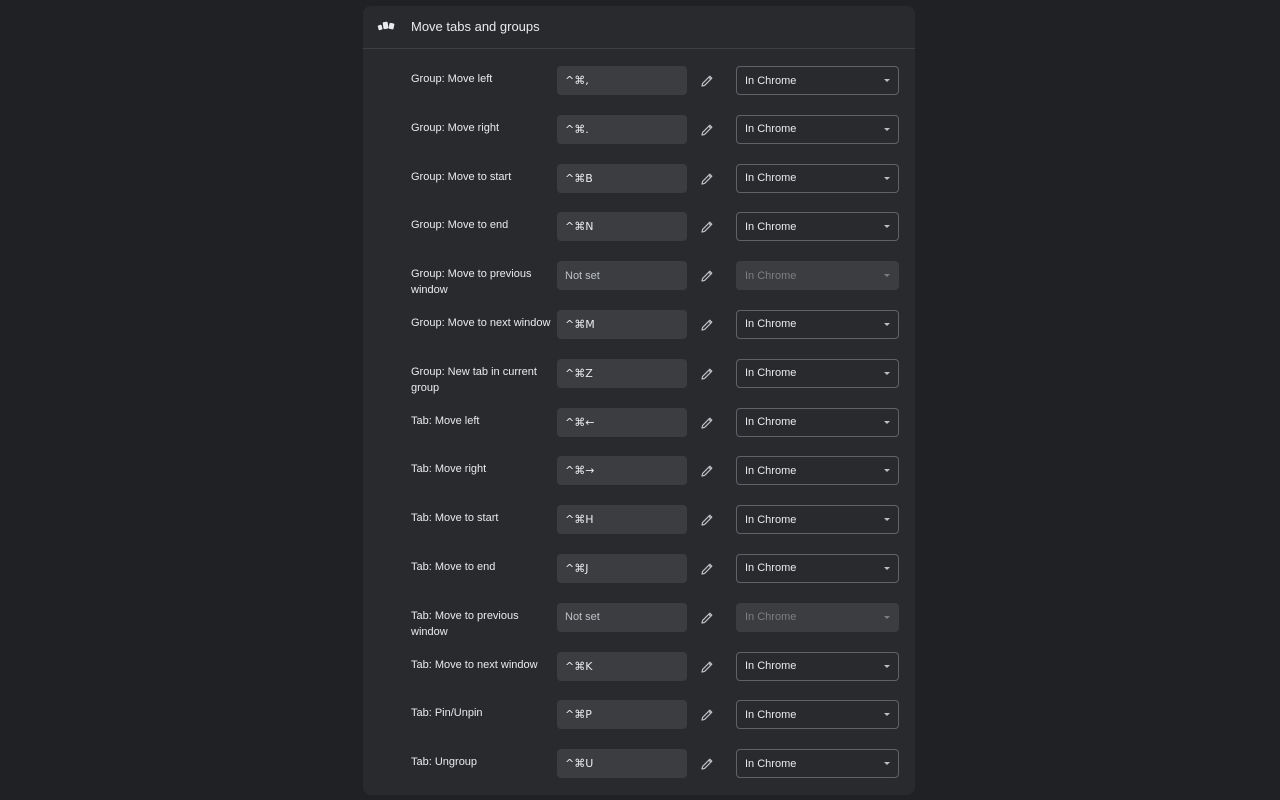  Describe the element at coordinates (622, 520) in the screenshot. I see `shortcut-field: ^⌘H` at that location.